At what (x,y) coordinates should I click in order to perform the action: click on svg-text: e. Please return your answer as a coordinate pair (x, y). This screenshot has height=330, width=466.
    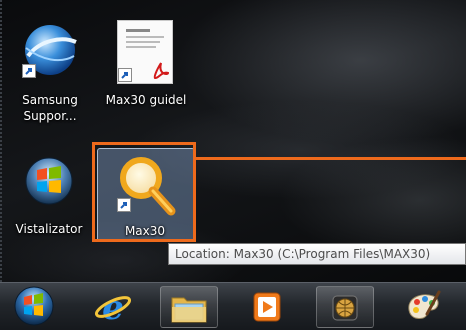
    Looking at the image, I should click on (113, 307).